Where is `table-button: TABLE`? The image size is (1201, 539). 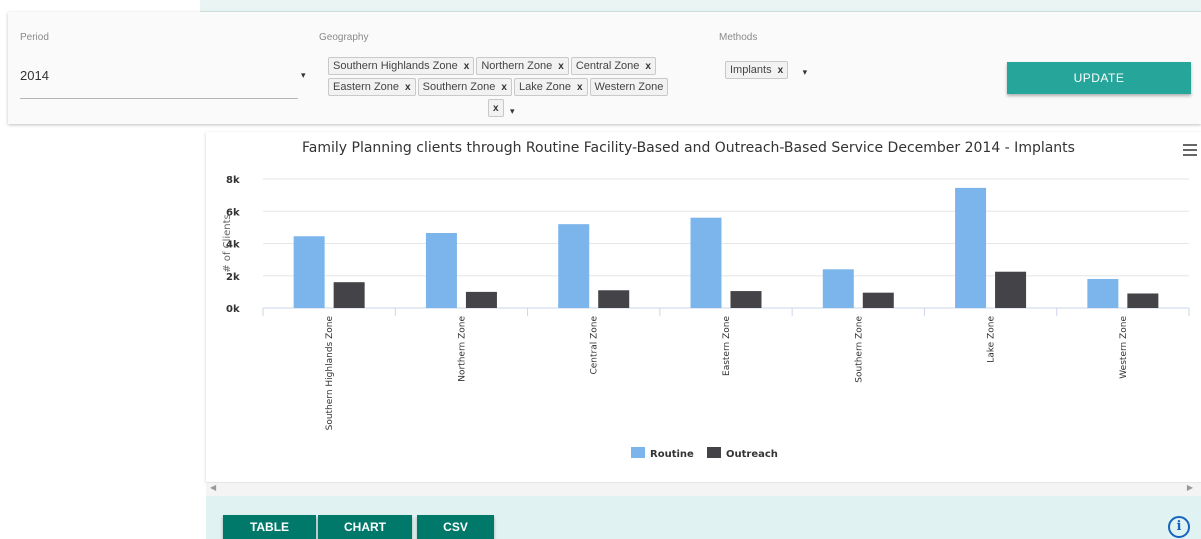 table-button: TABLE is located at coordinates (269, 527).